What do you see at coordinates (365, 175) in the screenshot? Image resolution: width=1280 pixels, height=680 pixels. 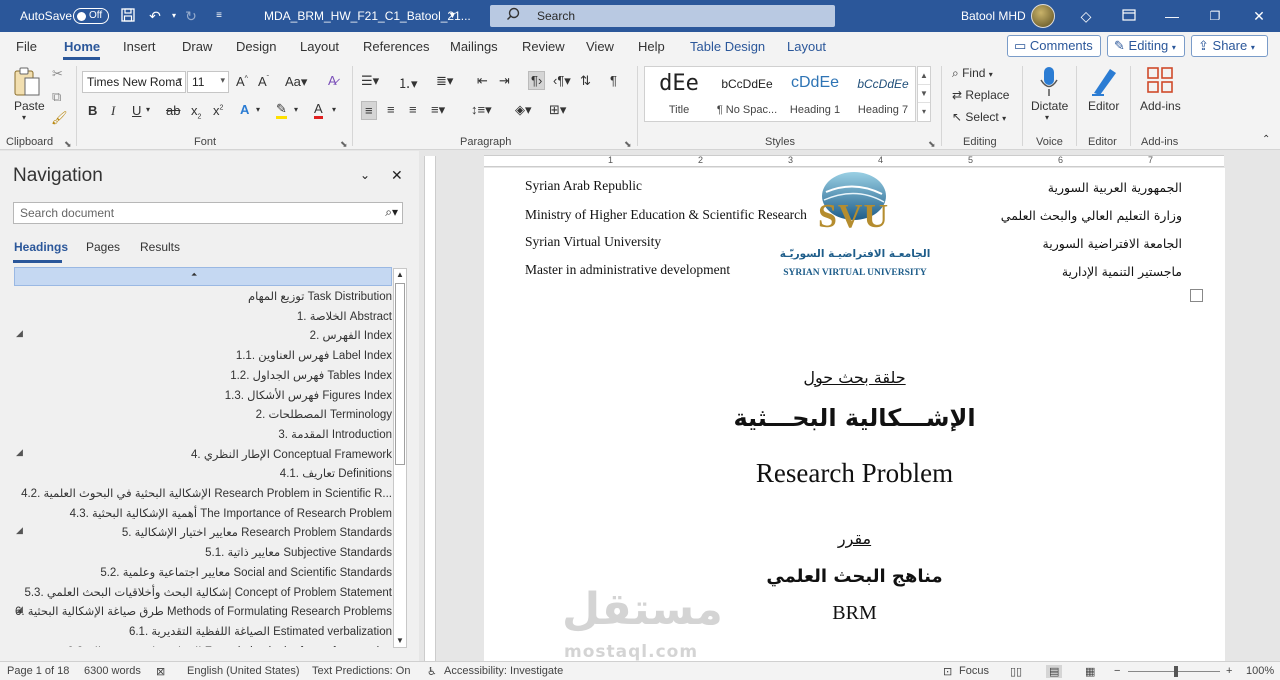 I see `chevron-down-icon: ⌄` at bounding box center [365, 175].